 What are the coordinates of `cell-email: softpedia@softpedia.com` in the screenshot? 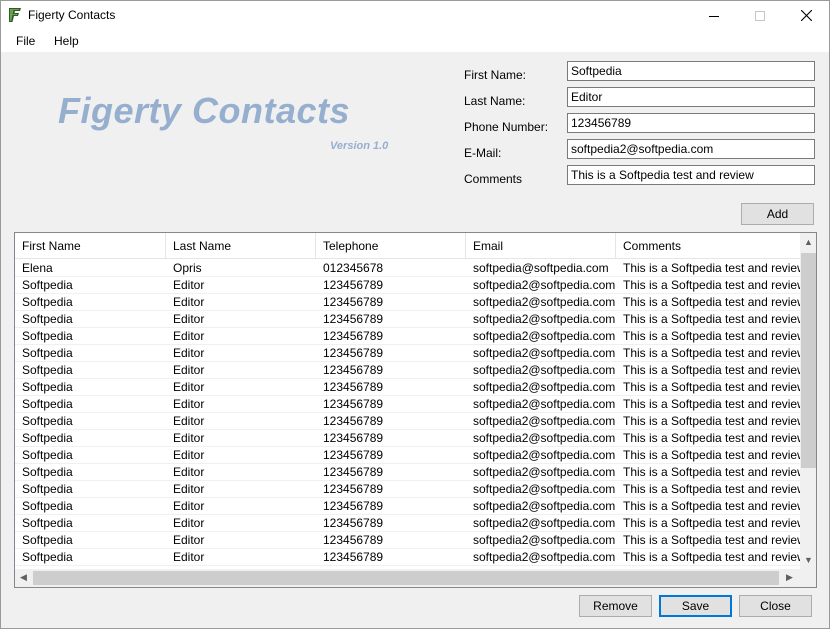 It's located at (541, 268).